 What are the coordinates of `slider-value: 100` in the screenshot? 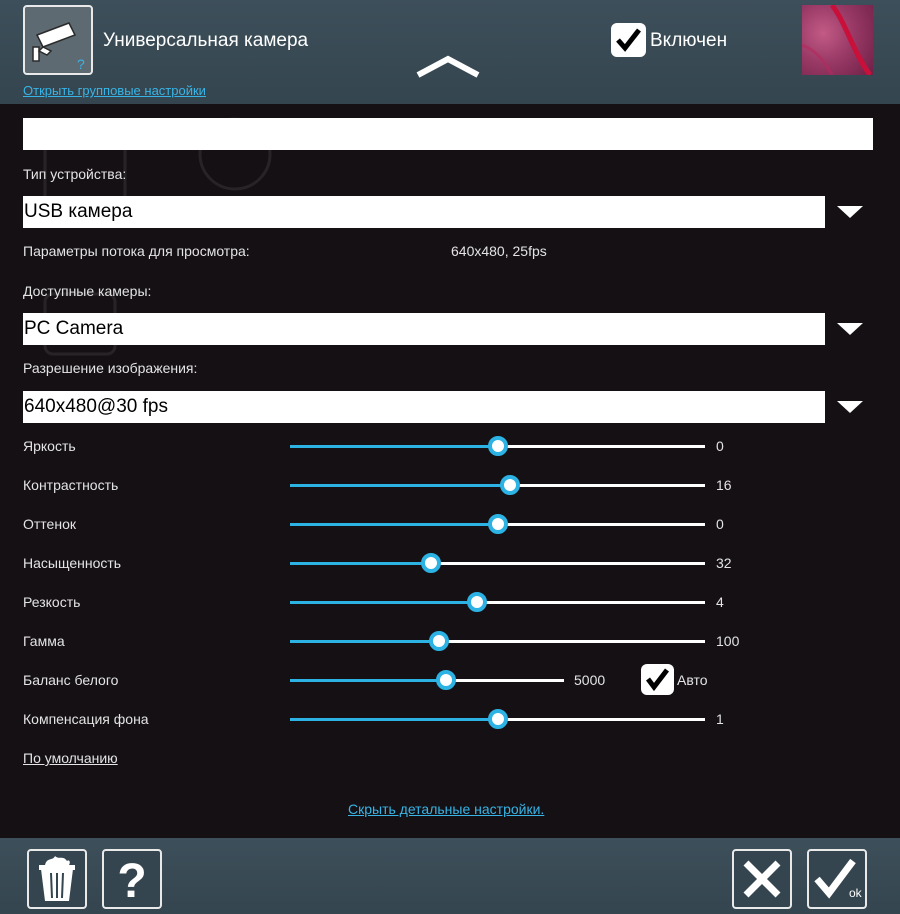 It's located at (728, 641).